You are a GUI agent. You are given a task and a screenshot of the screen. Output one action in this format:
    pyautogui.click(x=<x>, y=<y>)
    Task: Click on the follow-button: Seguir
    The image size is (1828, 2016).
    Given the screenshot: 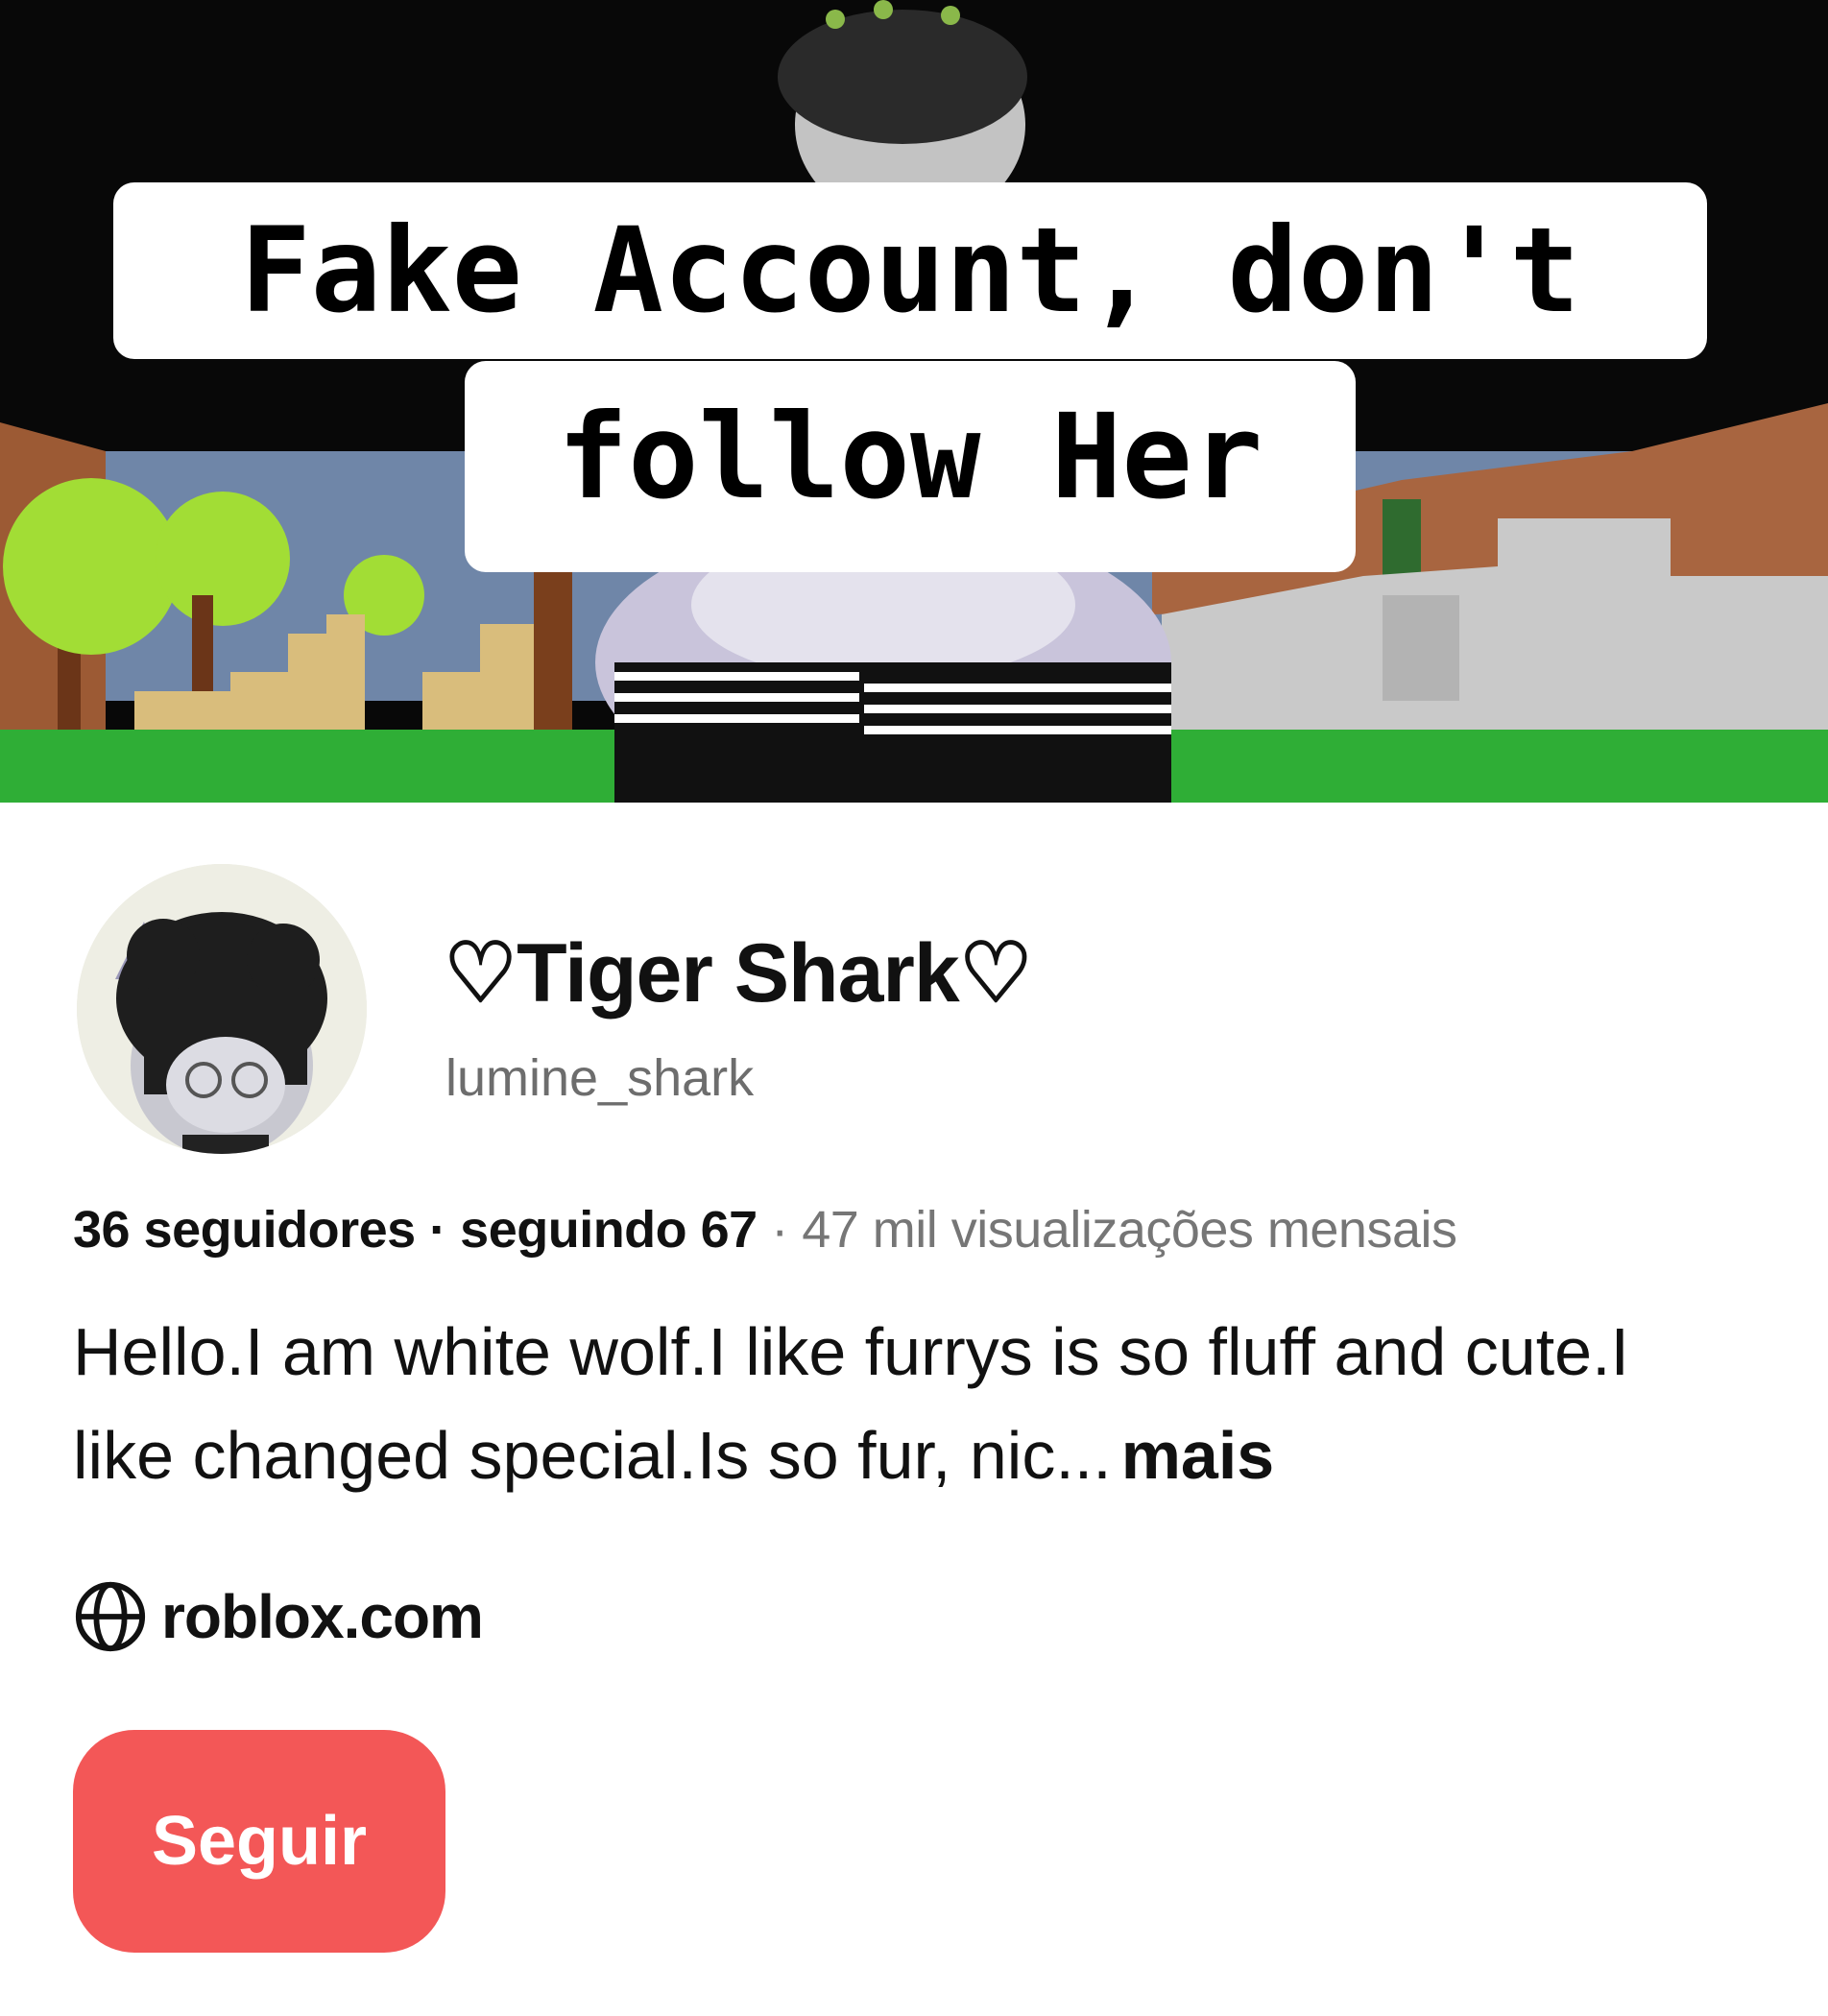 What is the action you would take?
    pyautogui.click(x=259, y=1841)
    